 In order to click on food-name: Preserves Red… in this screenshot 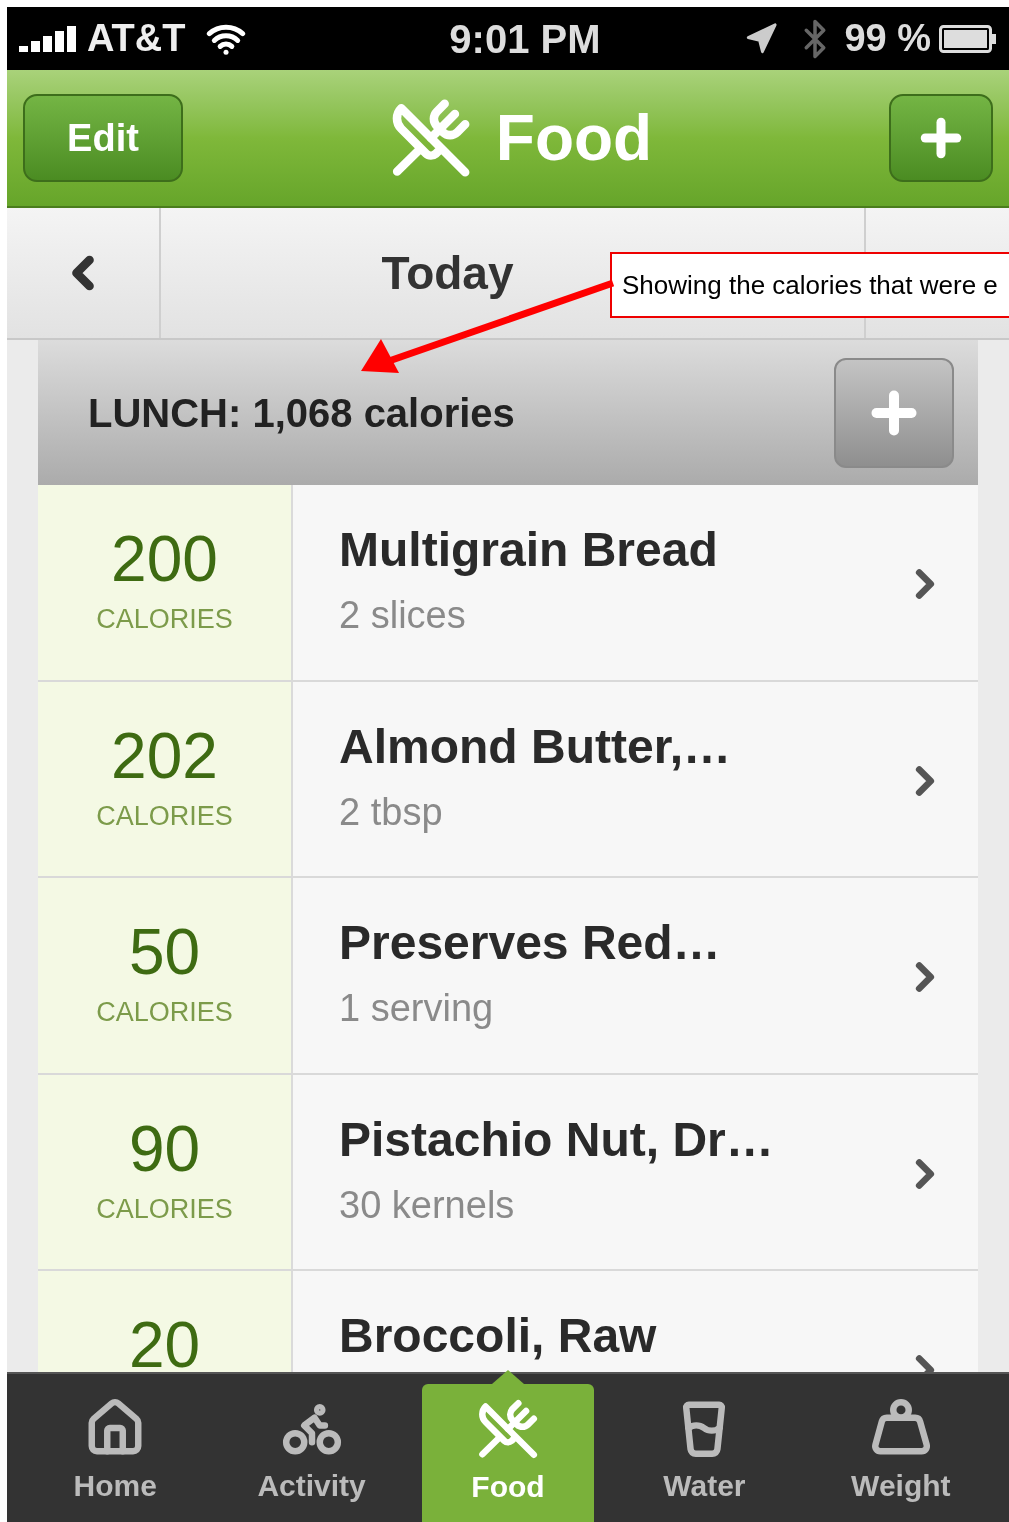, I will do `click(530, 943)`.